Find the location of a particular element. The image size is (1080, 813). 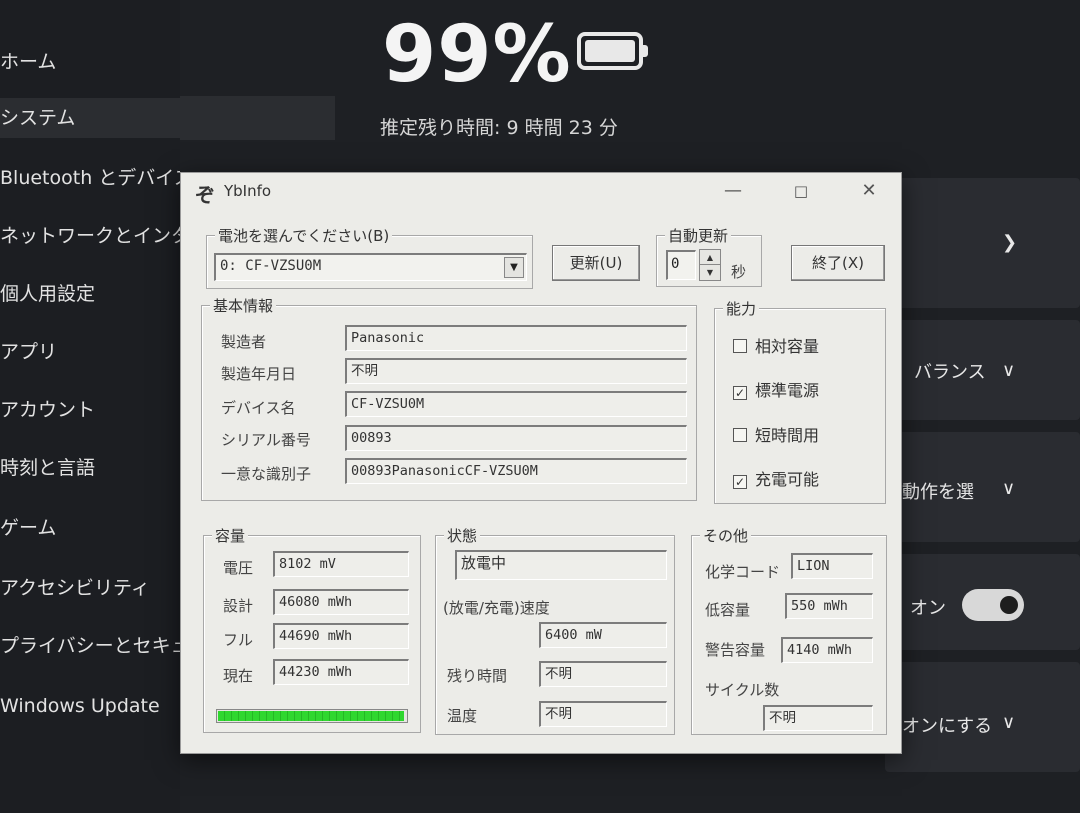

rate-field: 6400 mW is located at coordinates (603, 635).